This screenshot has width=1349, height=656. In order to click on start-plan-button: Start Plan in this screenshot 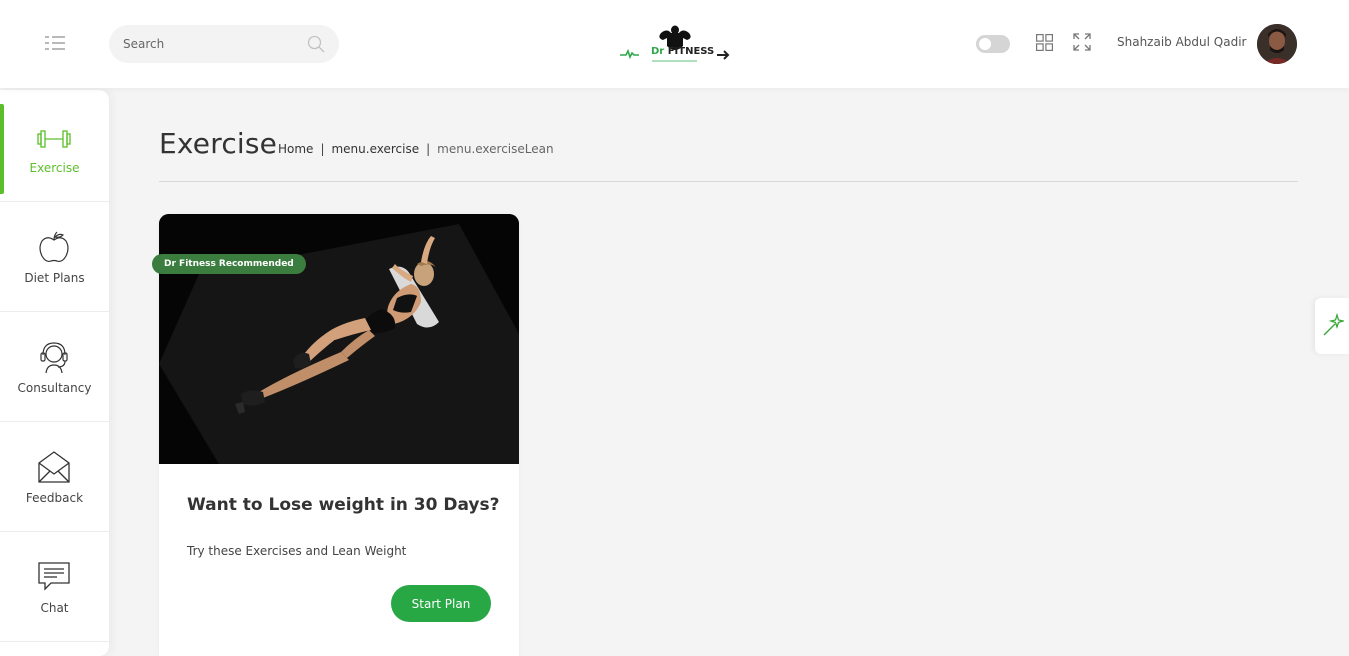, I will do `click(441, 603)`.